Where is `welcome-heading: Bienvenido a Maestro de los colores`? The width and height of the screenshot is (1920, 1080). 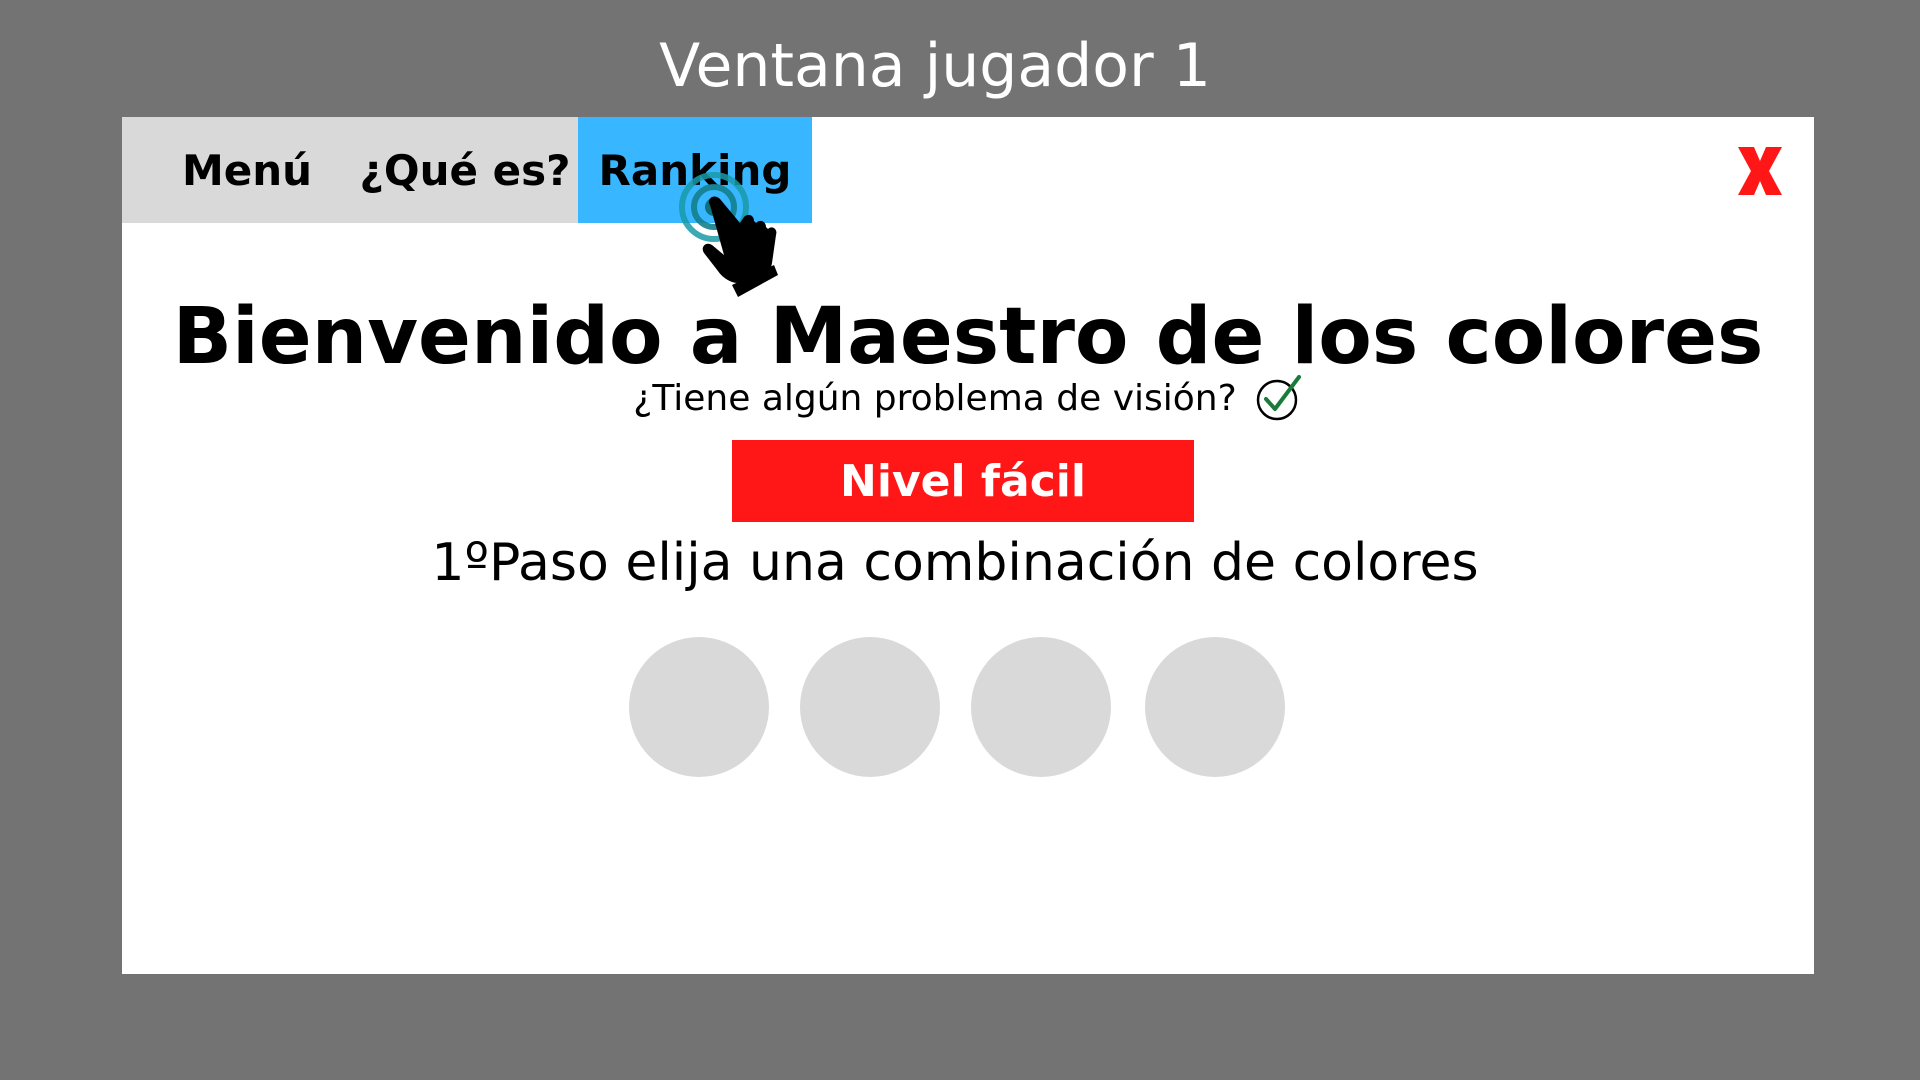
welcome-heading: Bienvenido a Maestro de los colores is located at coordinates (968, 337).